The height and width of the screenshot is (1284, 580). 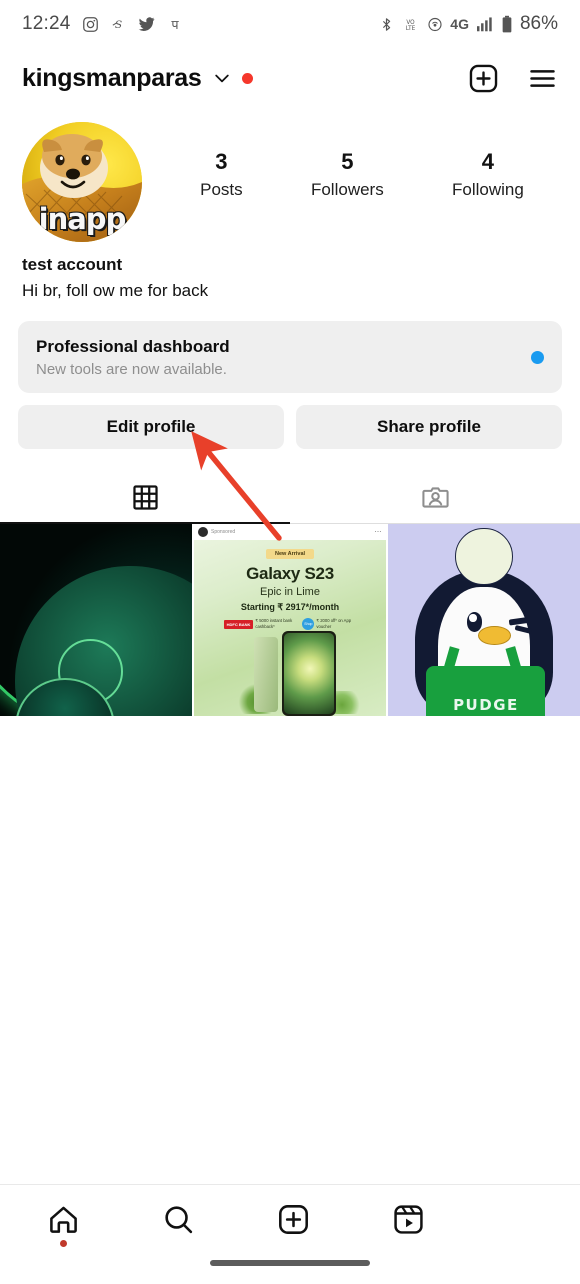 What do you see at coordinates (488, 161) in the screenshot?
I see `stat-value: 4` at bounding box center [488, 161].